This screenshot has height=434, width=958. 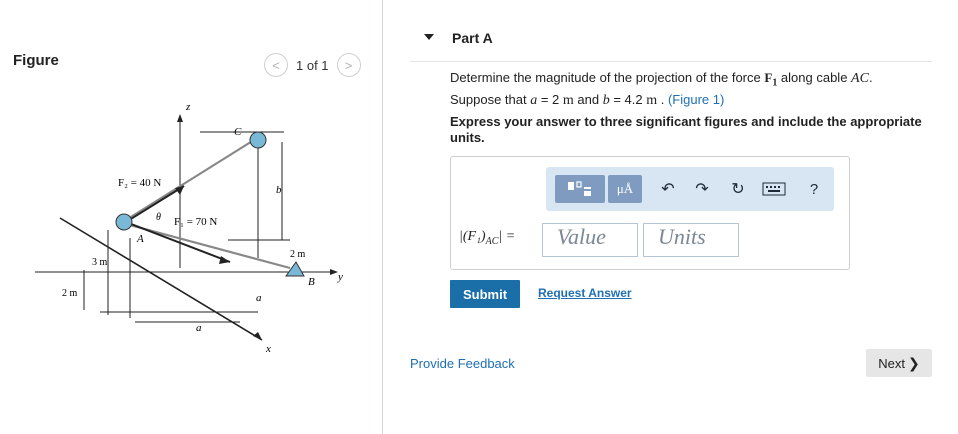 I want to click on label-y: y, so click(x=340, y=277).